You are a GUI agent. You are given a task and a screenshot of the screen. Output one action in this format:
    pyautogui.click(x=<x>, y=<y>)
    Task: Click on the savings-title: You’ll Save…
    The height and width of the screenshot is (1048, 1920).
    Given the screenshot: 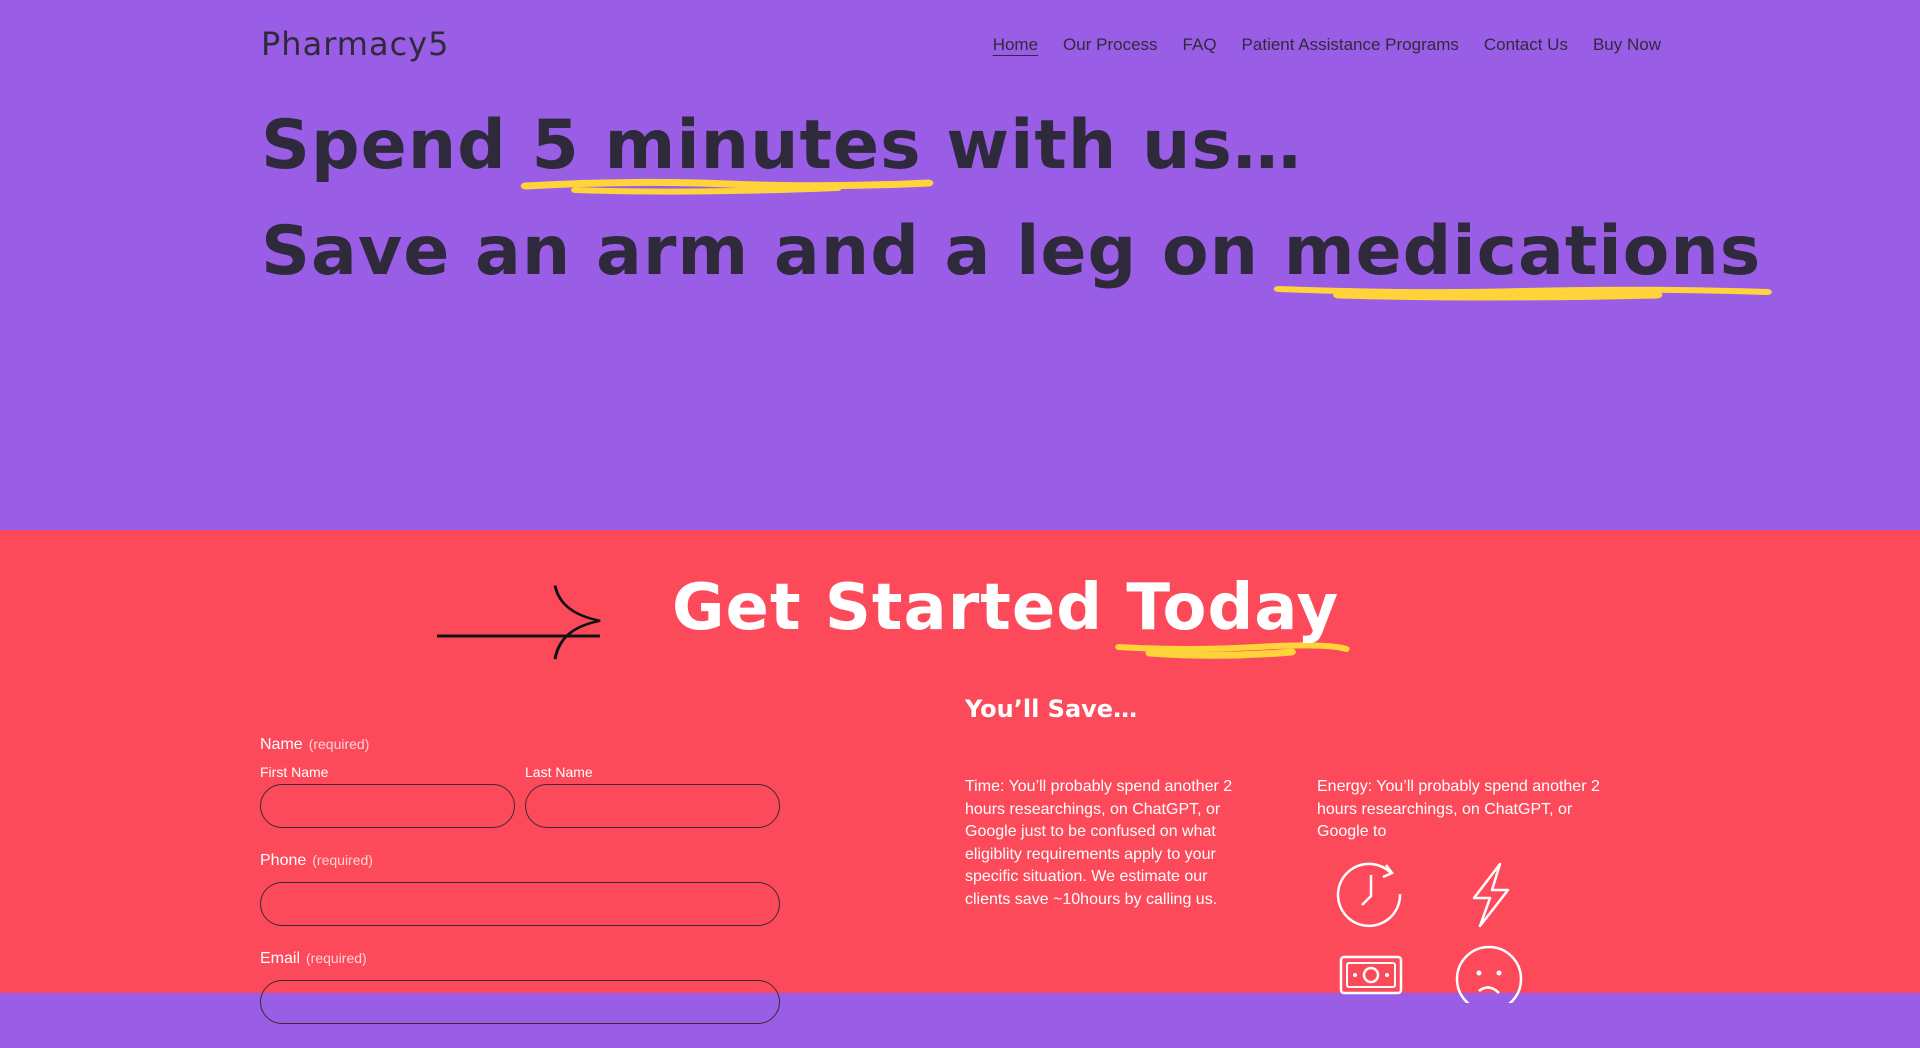 What is the action you would take?
    pyautogui.click(x=1051, y=709)
    